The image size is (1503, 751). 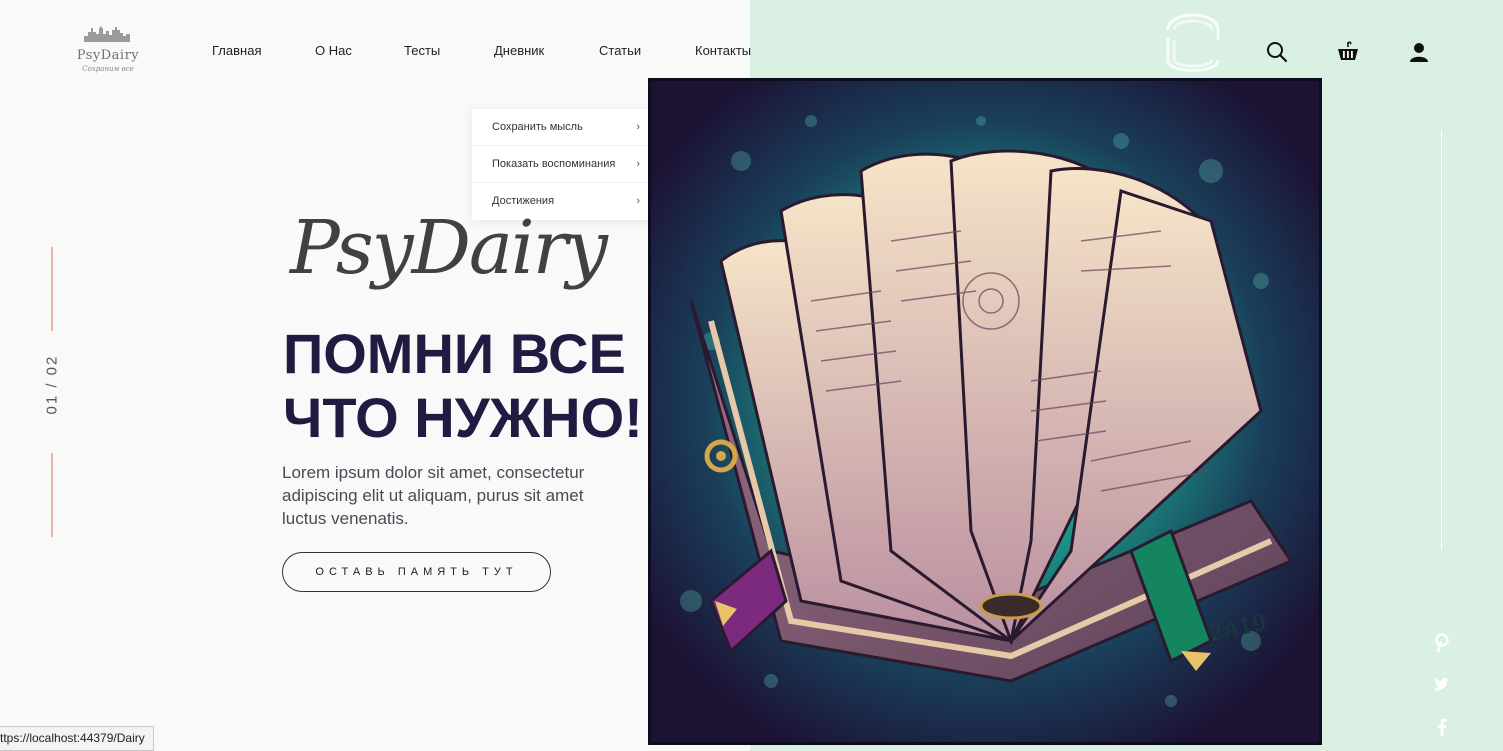 I want to click on dropdown-item-save-thought: Сохранить мысль ›, so click(x=564, y=127).